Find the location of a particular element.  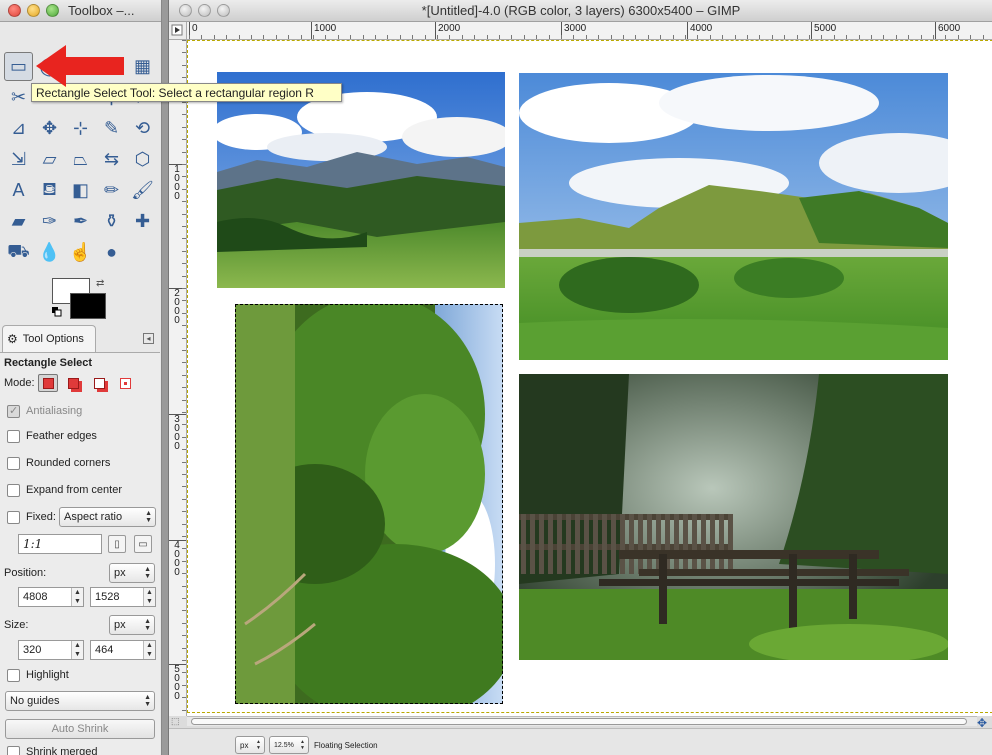

mode-replace-button is located at coordinates (48, 383).